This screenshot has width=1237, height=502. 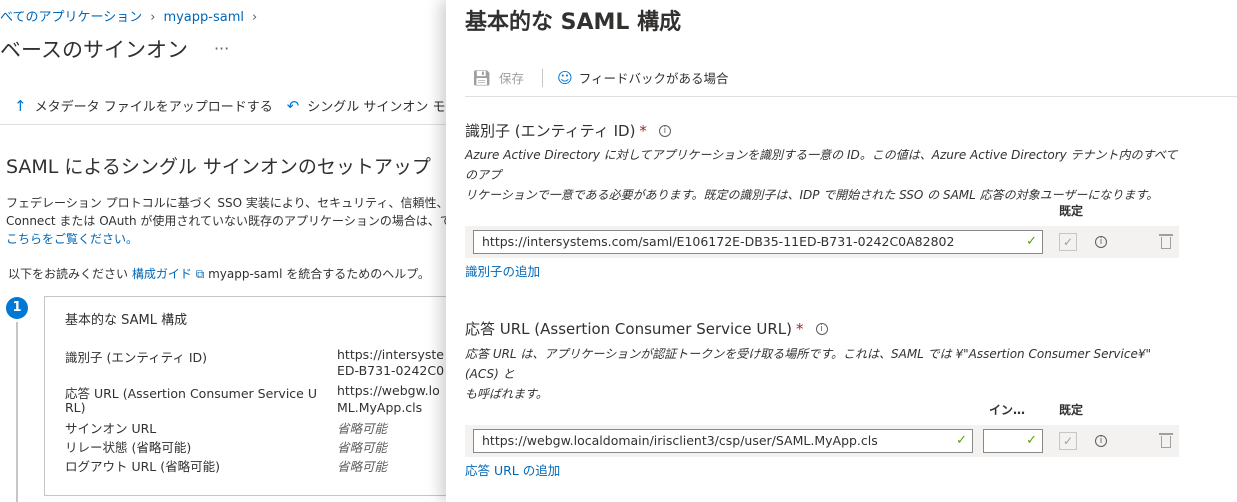 I want to click on external-link-icon: ⧉, so click(x=200, y=274).